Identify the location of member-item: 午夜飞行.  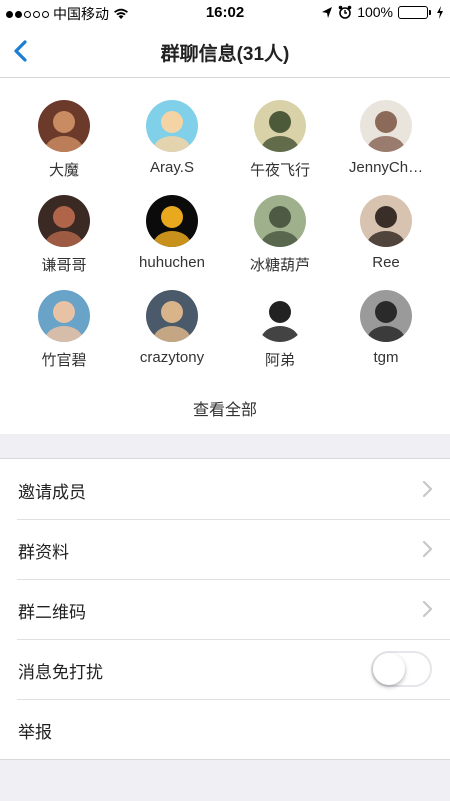
(280, 140).